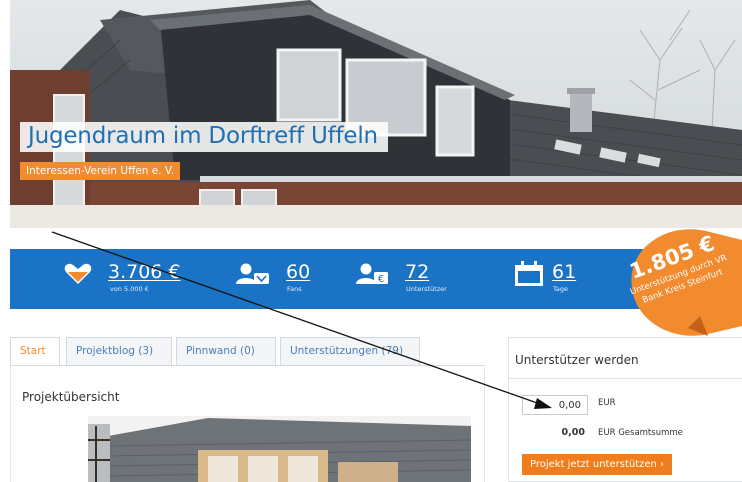 Image resolution: width=742 pixels, height=482 pixels. I want to click on funding-value: 3.706 €, so click(144, 272).